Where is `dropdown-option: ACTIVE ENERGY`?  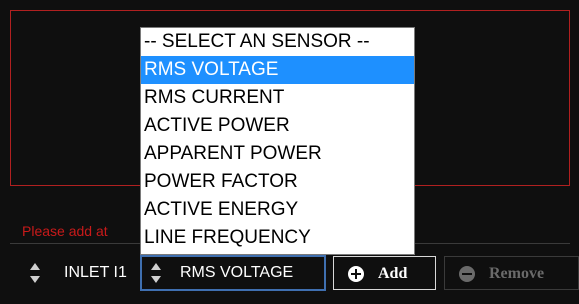 dropdown-option: ACTIVE ENERGY is located at coordinates (277, 210).